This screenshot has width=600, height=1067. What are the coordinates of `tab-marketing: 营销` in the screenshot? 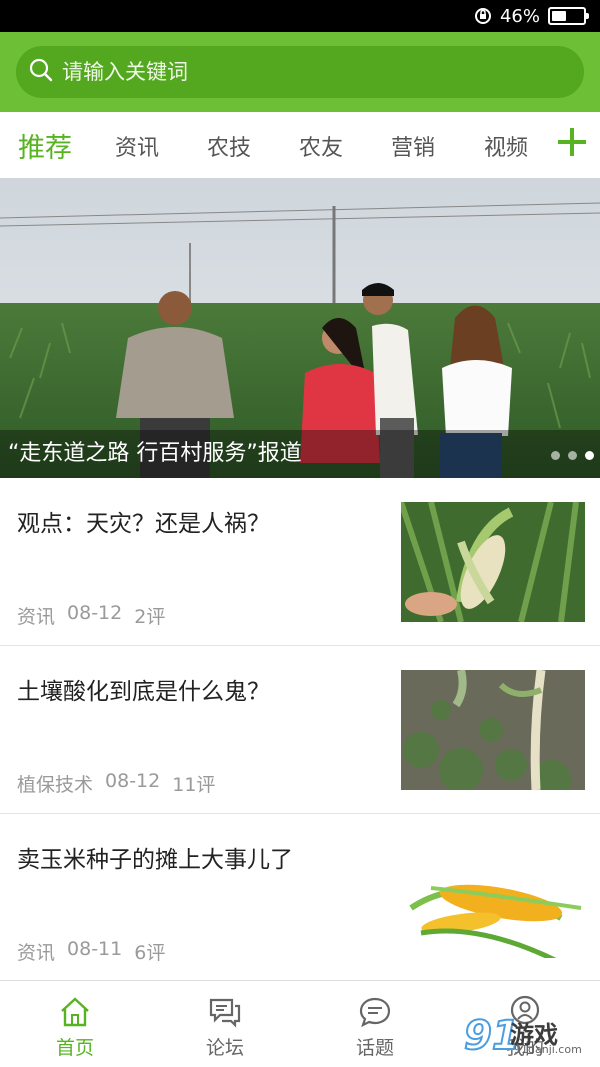 It's located at (413, 146).